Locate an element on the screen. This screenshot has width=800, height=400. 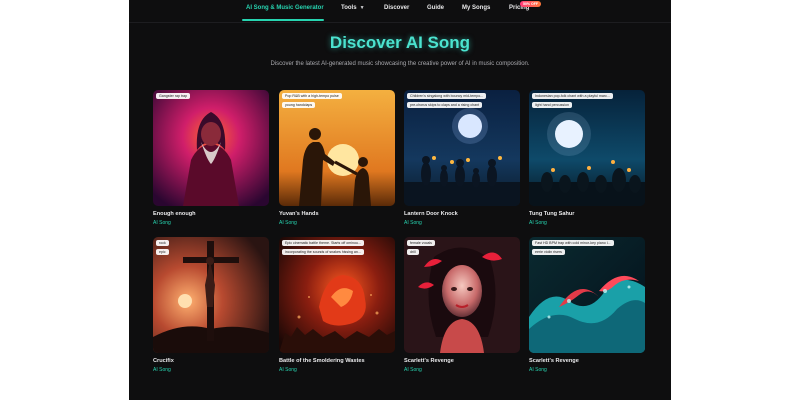
song-cover-image: female vocals drill is located at coordinates (462, 295).